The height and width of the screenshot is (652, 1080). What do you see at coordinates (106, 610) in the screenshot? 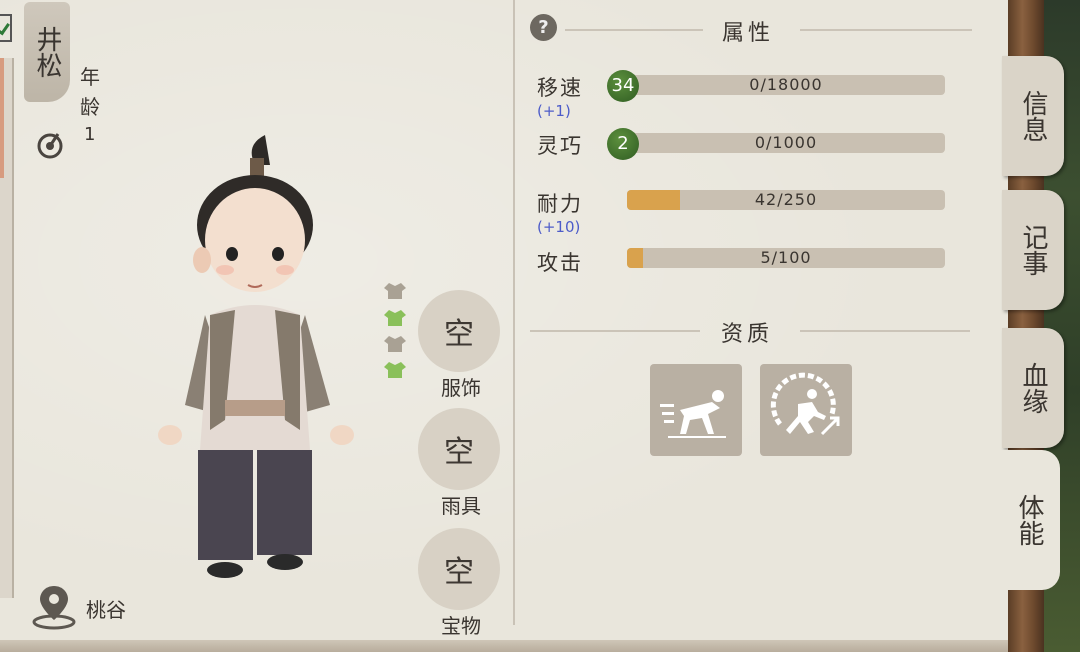
I see `location-name: 桃谷` at bounding box center [106, 610].